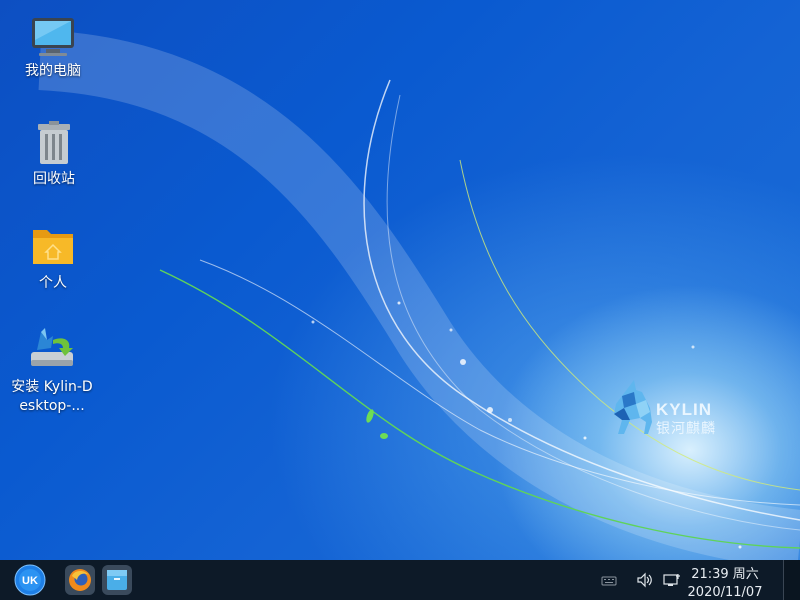 This screenshot has height=602, width=800. I want to click on desktop-icon-trash: 回收站, so click(54, 154).